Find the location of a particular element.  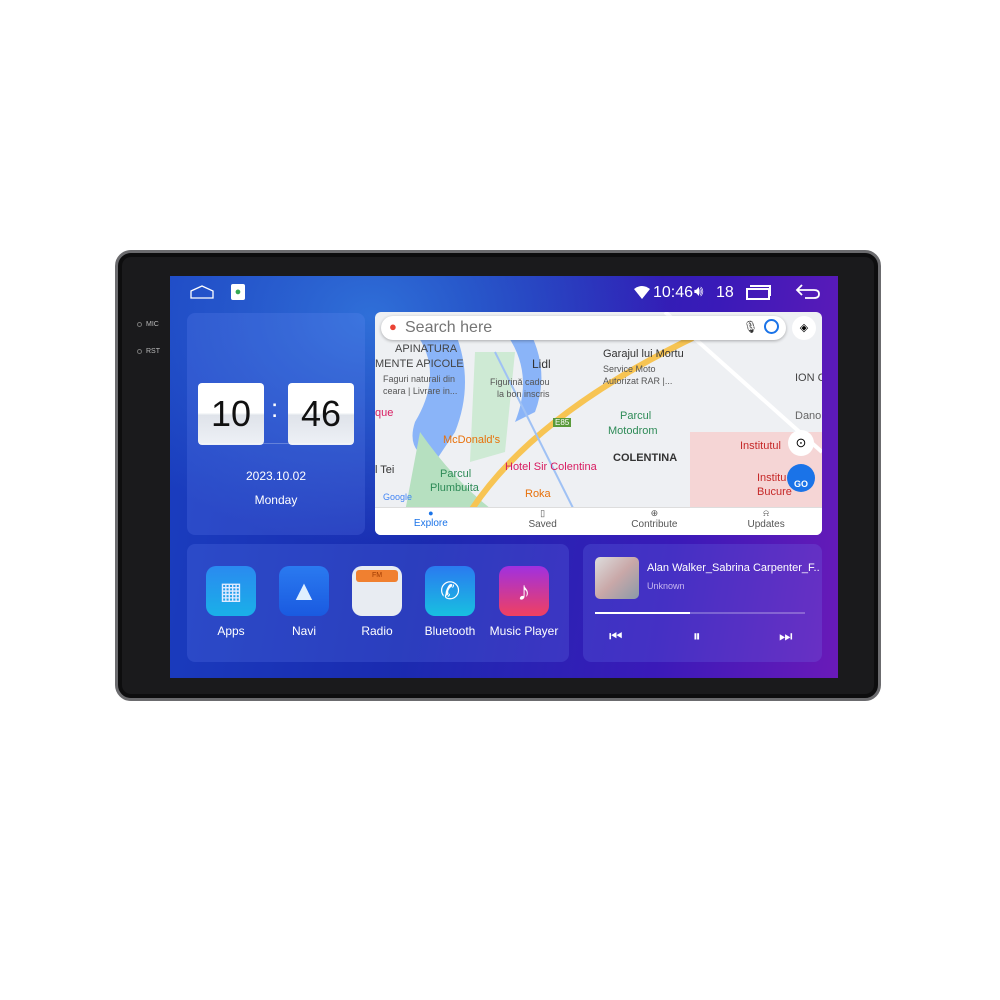

clock-widget: 10 : 46 2023.10.02 Monday is located at coordinates (276, 424).